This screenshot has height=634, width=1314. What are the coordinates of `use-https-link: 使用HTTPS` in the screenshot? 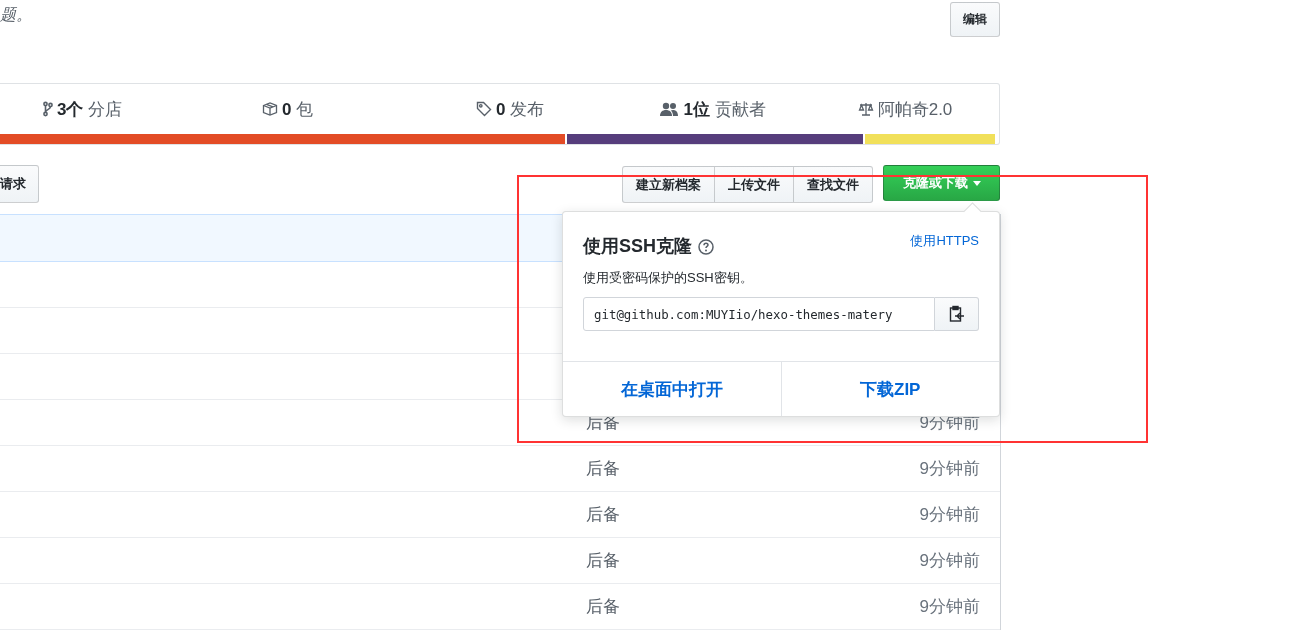 It's located at (944, 241).